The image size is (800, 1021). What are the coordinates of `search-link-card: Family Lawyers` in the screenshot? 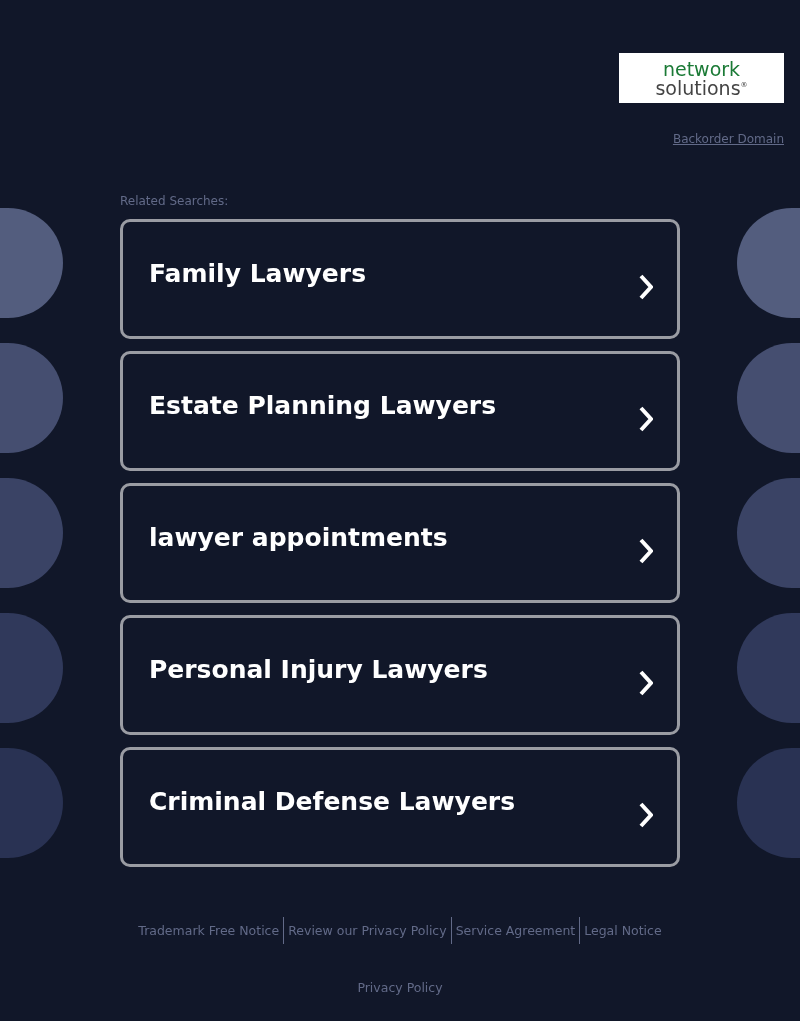 It's located at (400, 279).